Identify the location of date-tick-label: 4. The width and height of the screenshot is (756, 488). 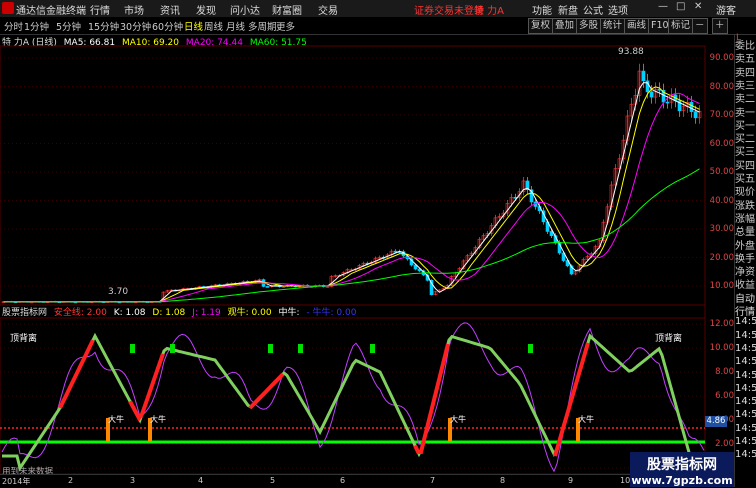
(201, 480).